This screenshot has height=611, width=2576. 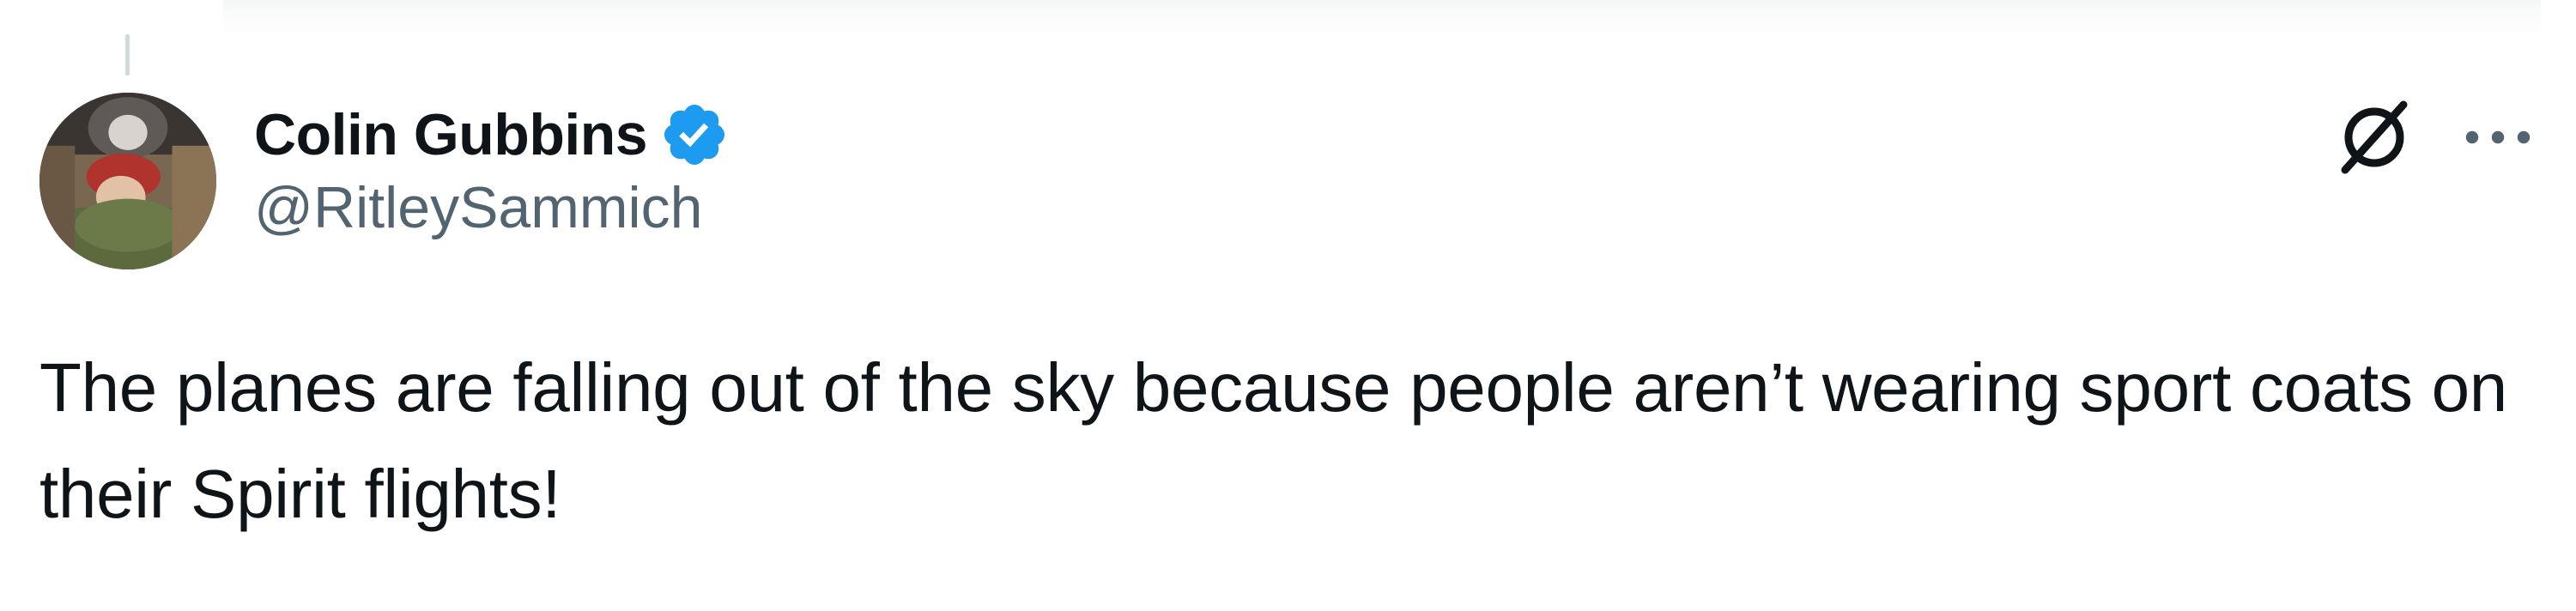 What do you see at coordinates (492, 207) in the screenshot?
I see `user-handle: @RitleySammich` at bounding box center [492, 207].